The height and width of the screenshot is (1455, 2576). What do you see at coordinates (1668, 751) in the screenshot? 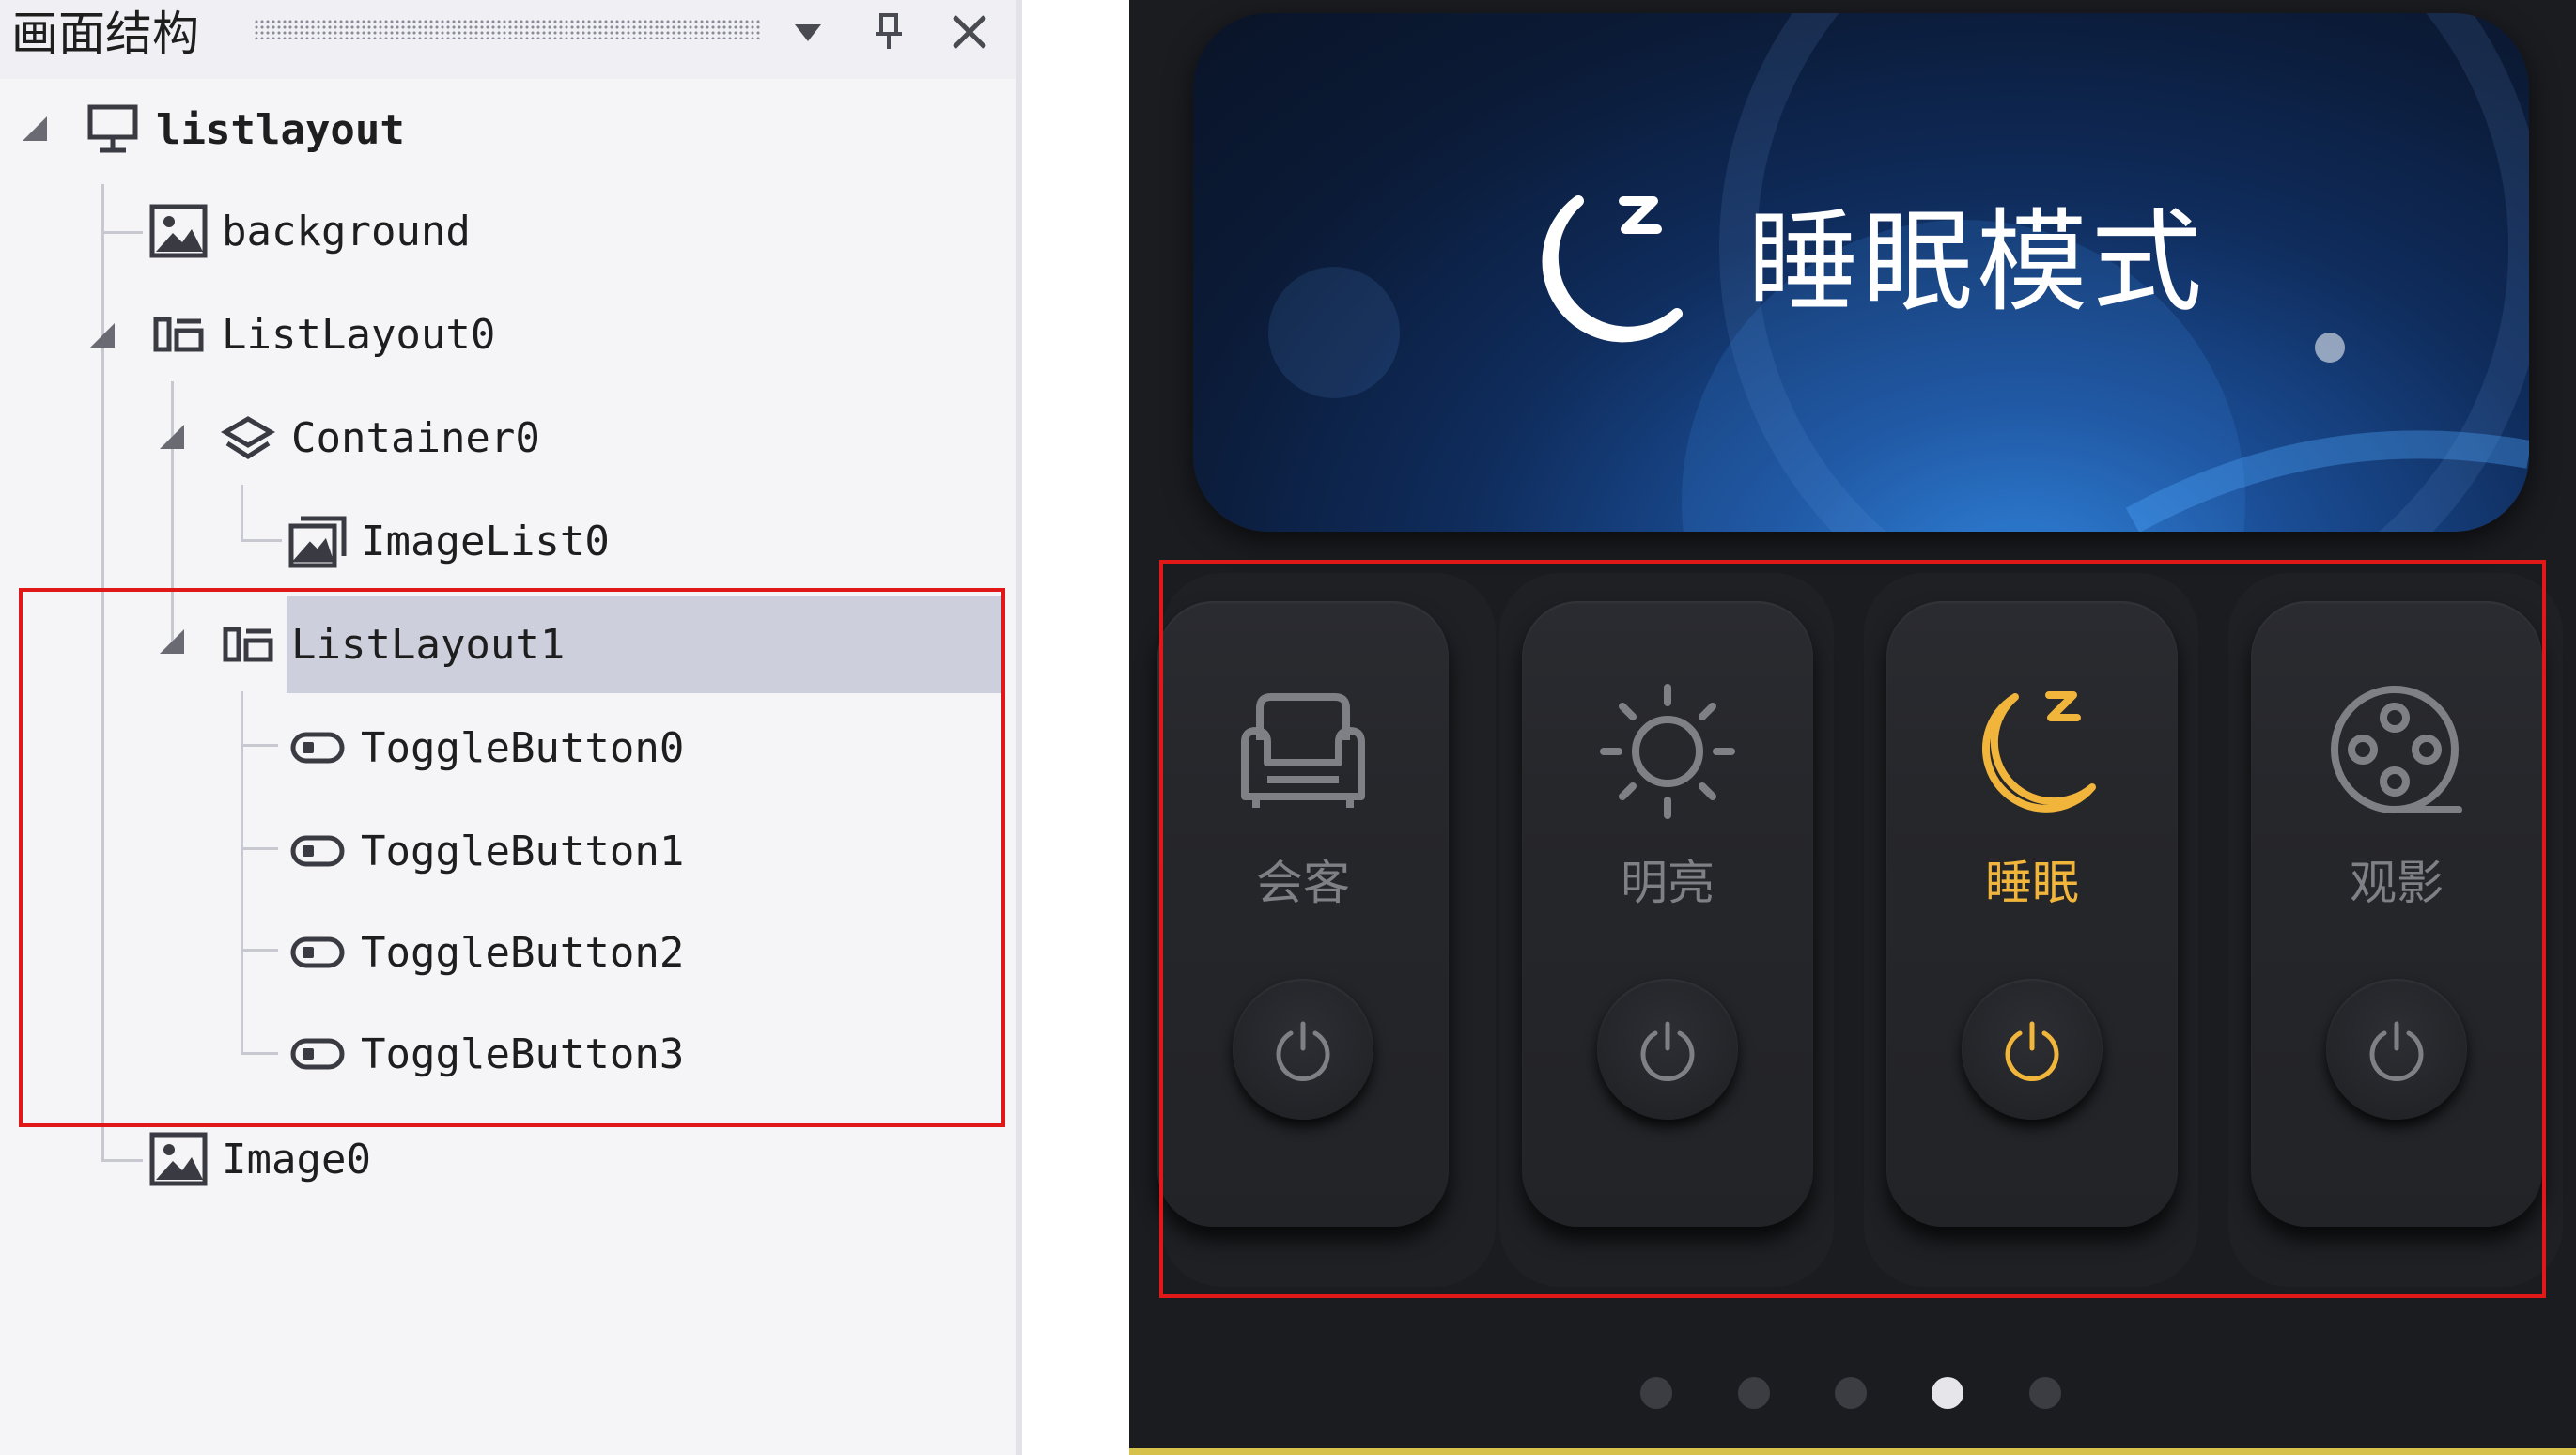
I see `sun-icon` at bounding box center [1668, 751].